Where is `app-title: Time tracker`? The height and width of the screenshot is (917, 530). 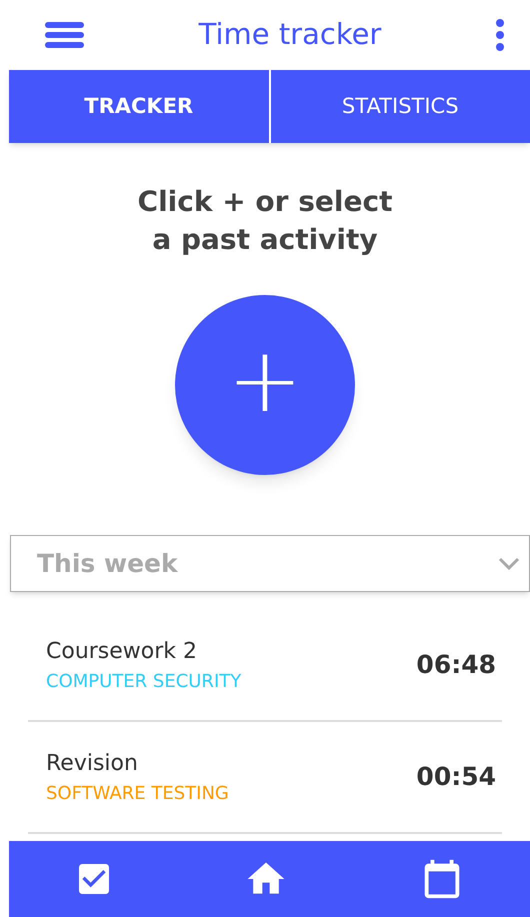
app-title: Time tracker is located at coordinates (290, 35).